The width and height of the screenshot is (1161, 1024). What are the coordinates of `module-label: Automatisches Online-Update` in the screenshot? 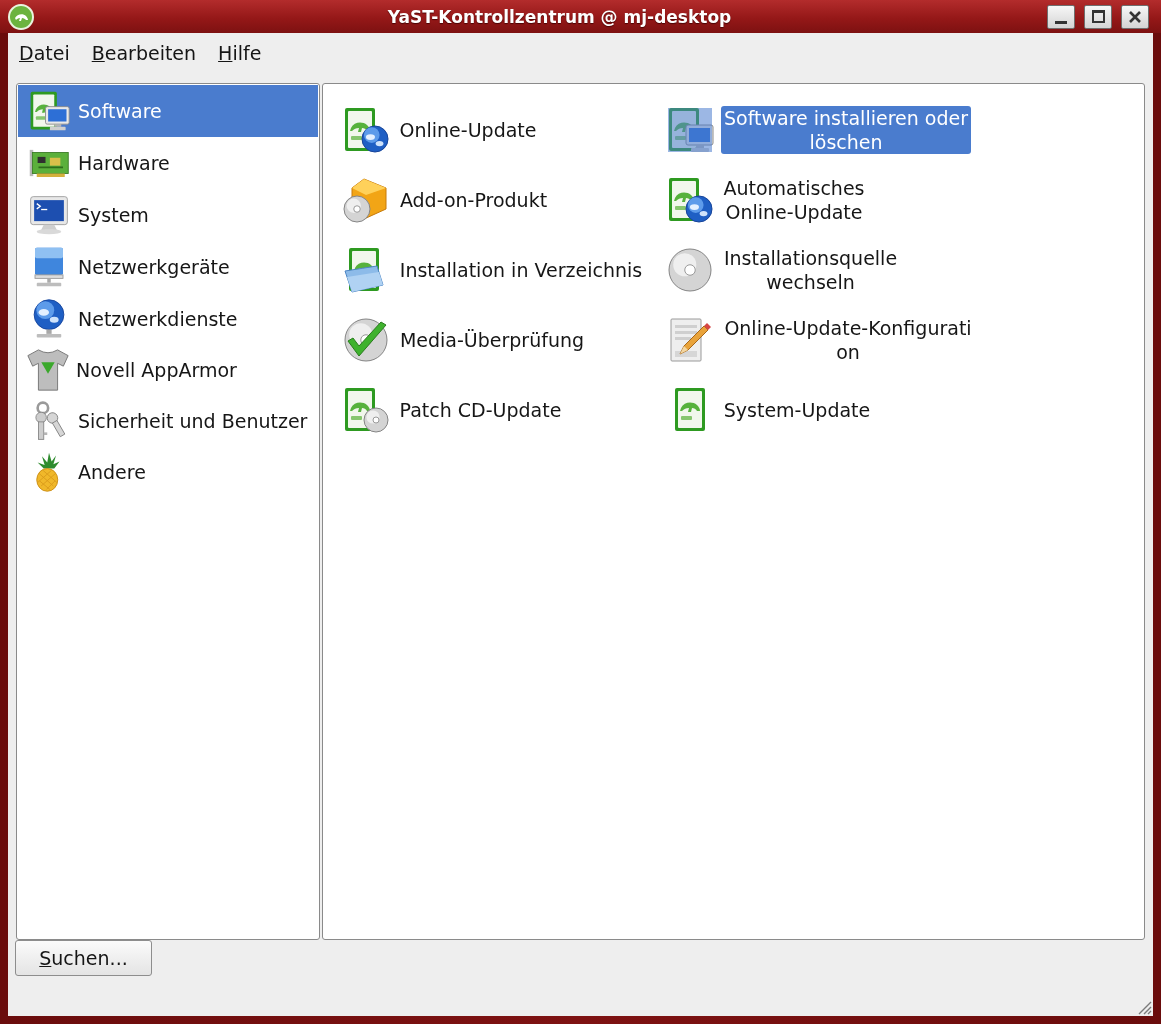 It's located at (794, 200).